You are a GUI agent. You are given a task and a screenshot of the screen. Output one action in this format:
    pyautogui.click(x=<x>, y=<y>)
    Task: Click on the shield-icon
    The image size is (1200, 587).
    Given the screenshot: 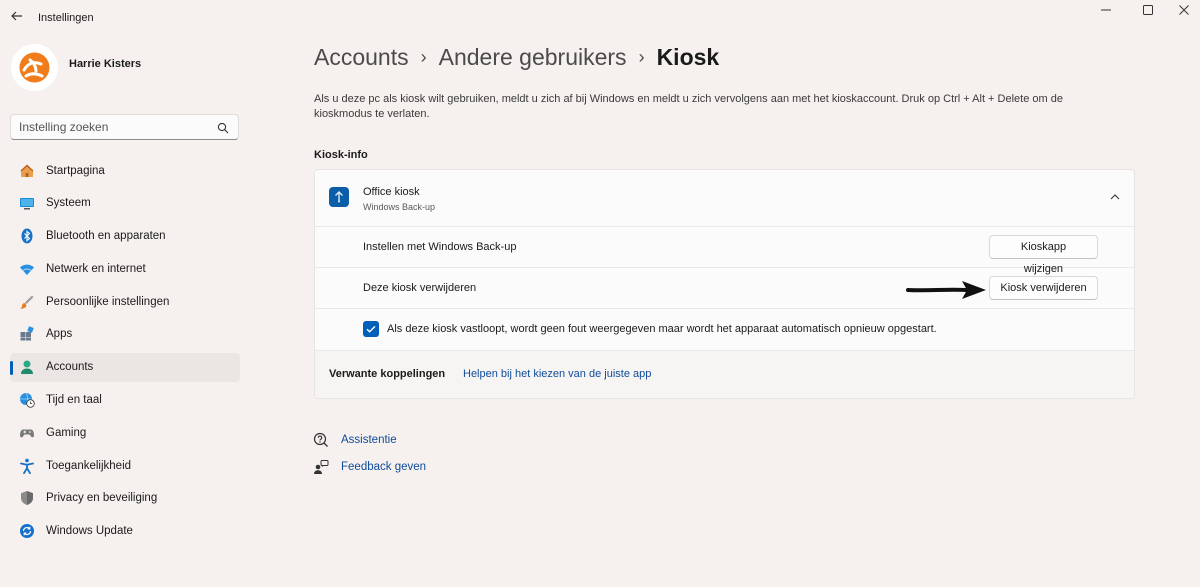 What is the action you would take?
    pyautogui.click(x=27, y=498)
    